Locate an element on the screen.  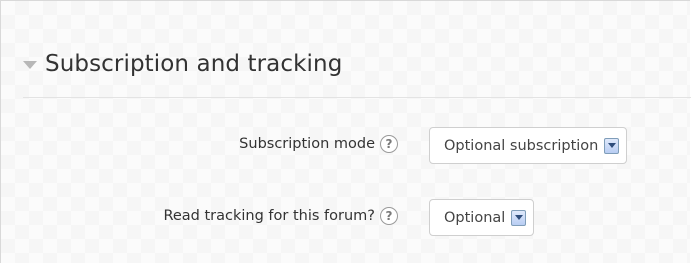
subscription-mode-select: Optional subscription is located at coordinates (528, 145).